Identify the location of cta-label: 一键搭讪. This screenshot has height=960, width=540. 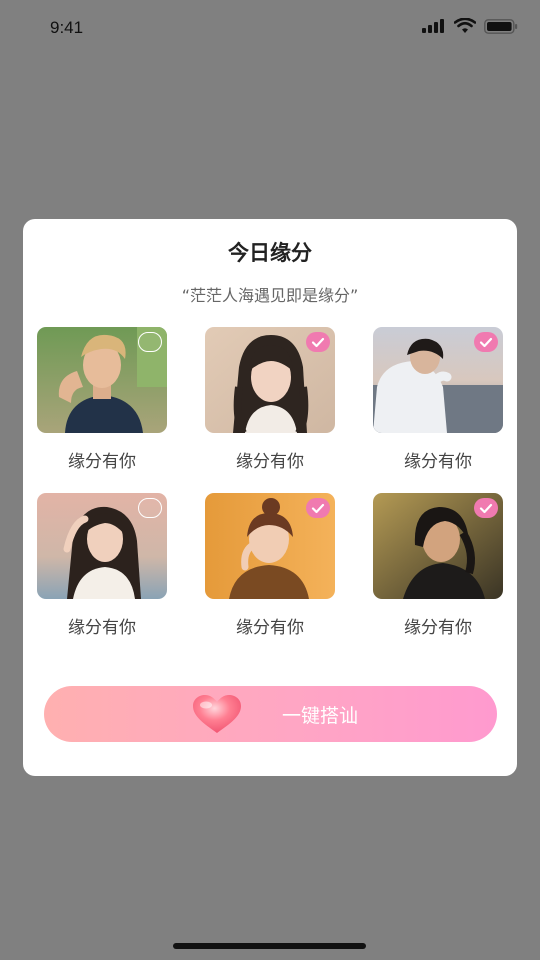
(320, 716).